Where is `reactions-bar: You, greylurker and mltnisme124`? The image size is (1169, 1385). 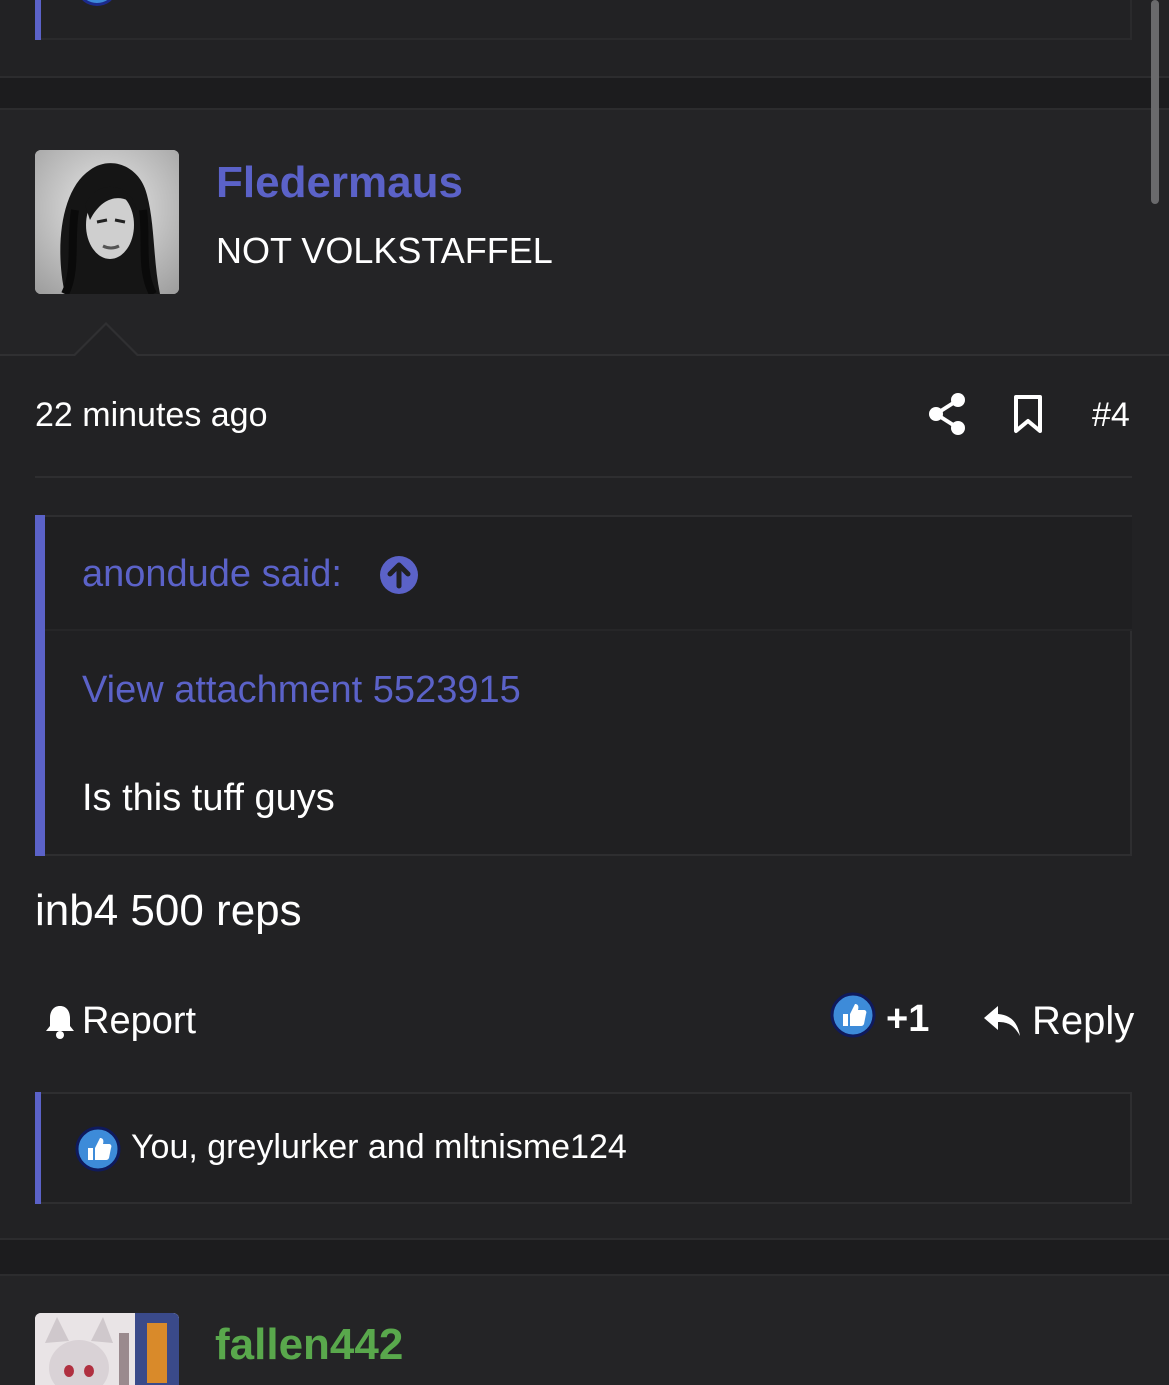
reactions-bar: You, greylurker and mltnisme124 is located at coordinates (583, 1148).